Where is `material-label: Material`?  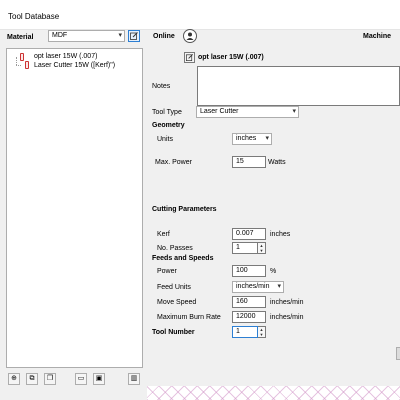 material-label: Material is located at coordinates (20, 37).